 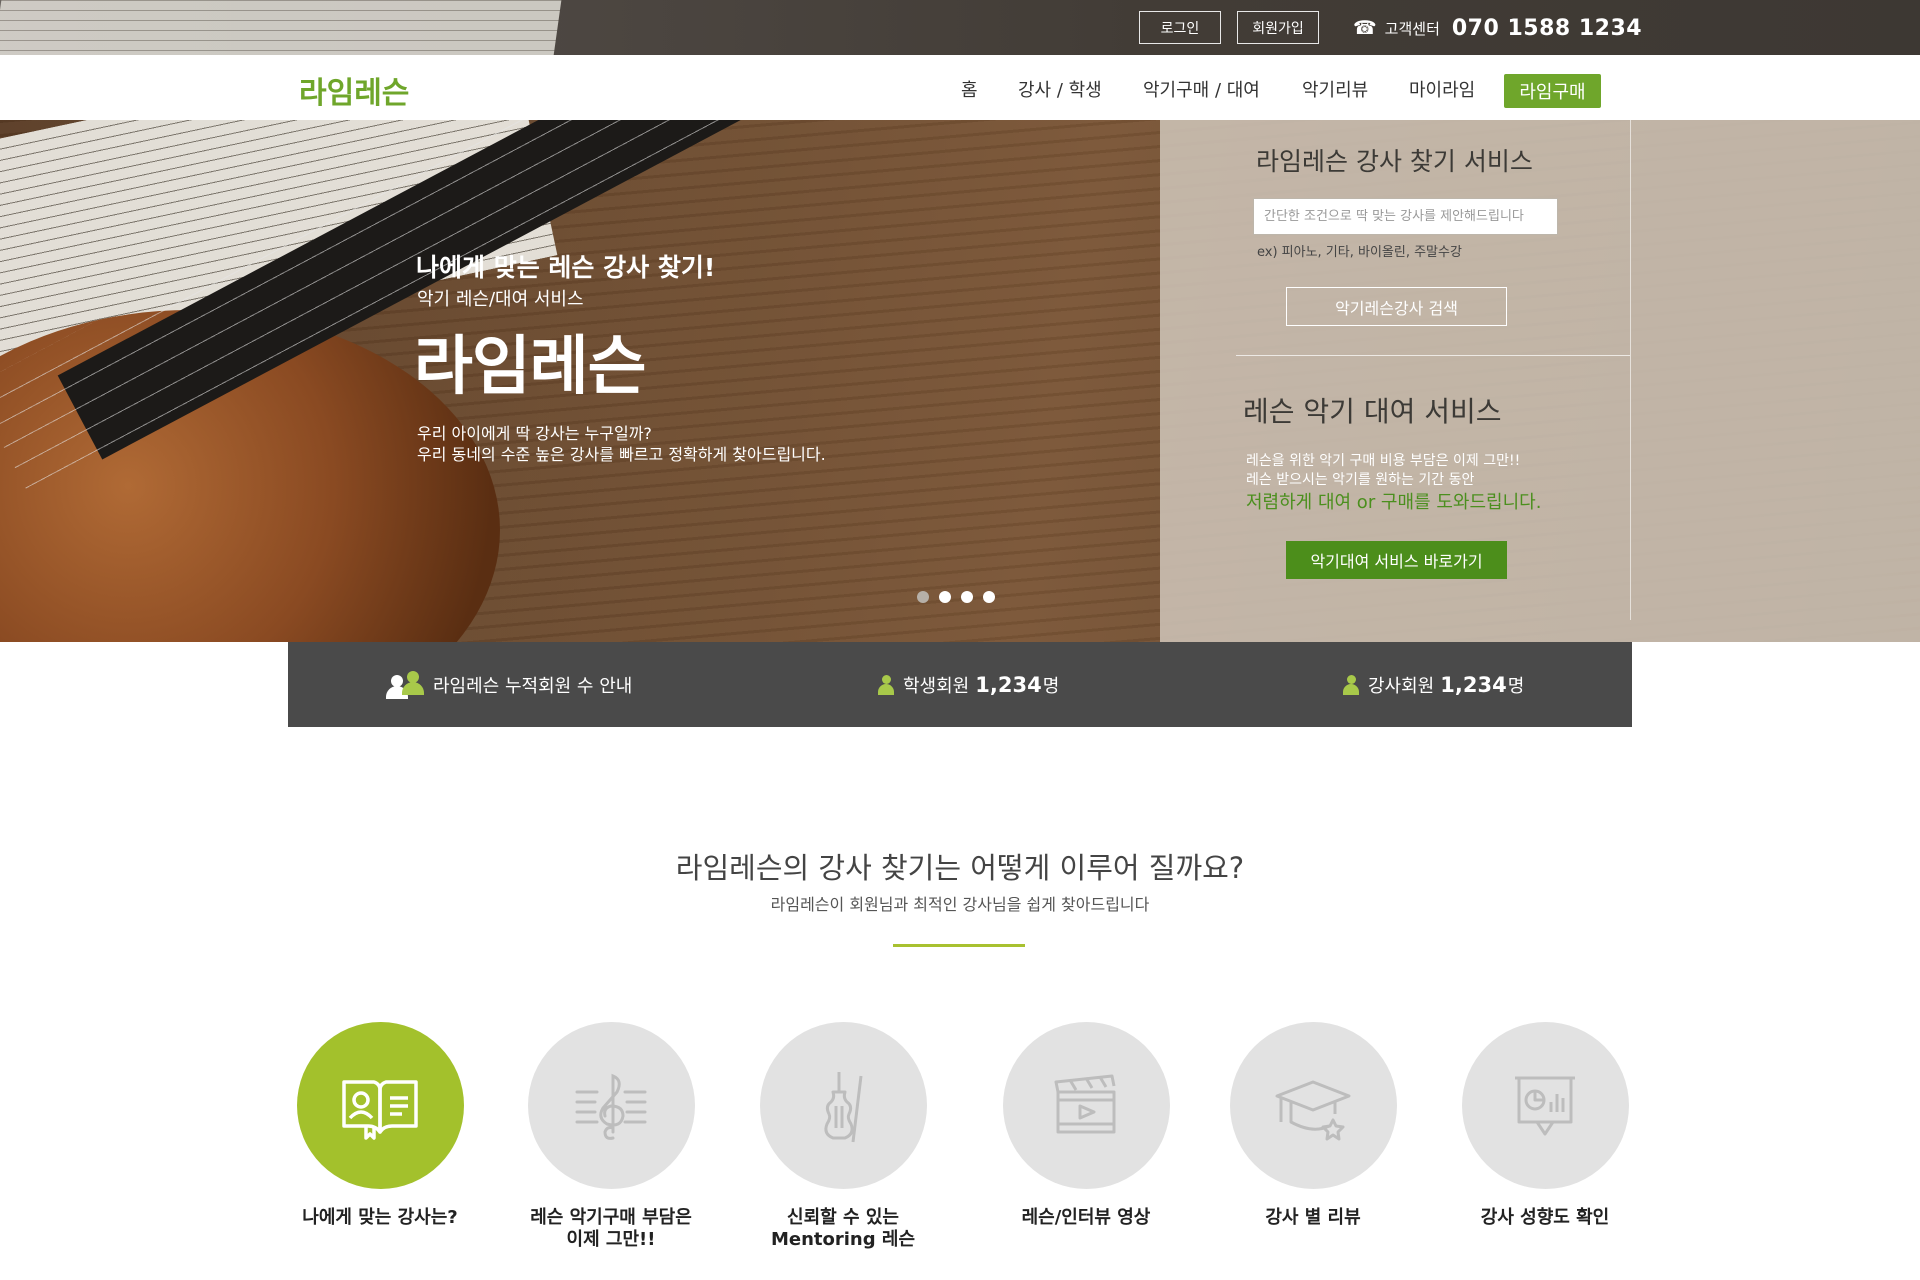 I want to click on feature-label: 레슨/인터뷰 영상, so click(x=1086, y=1218).